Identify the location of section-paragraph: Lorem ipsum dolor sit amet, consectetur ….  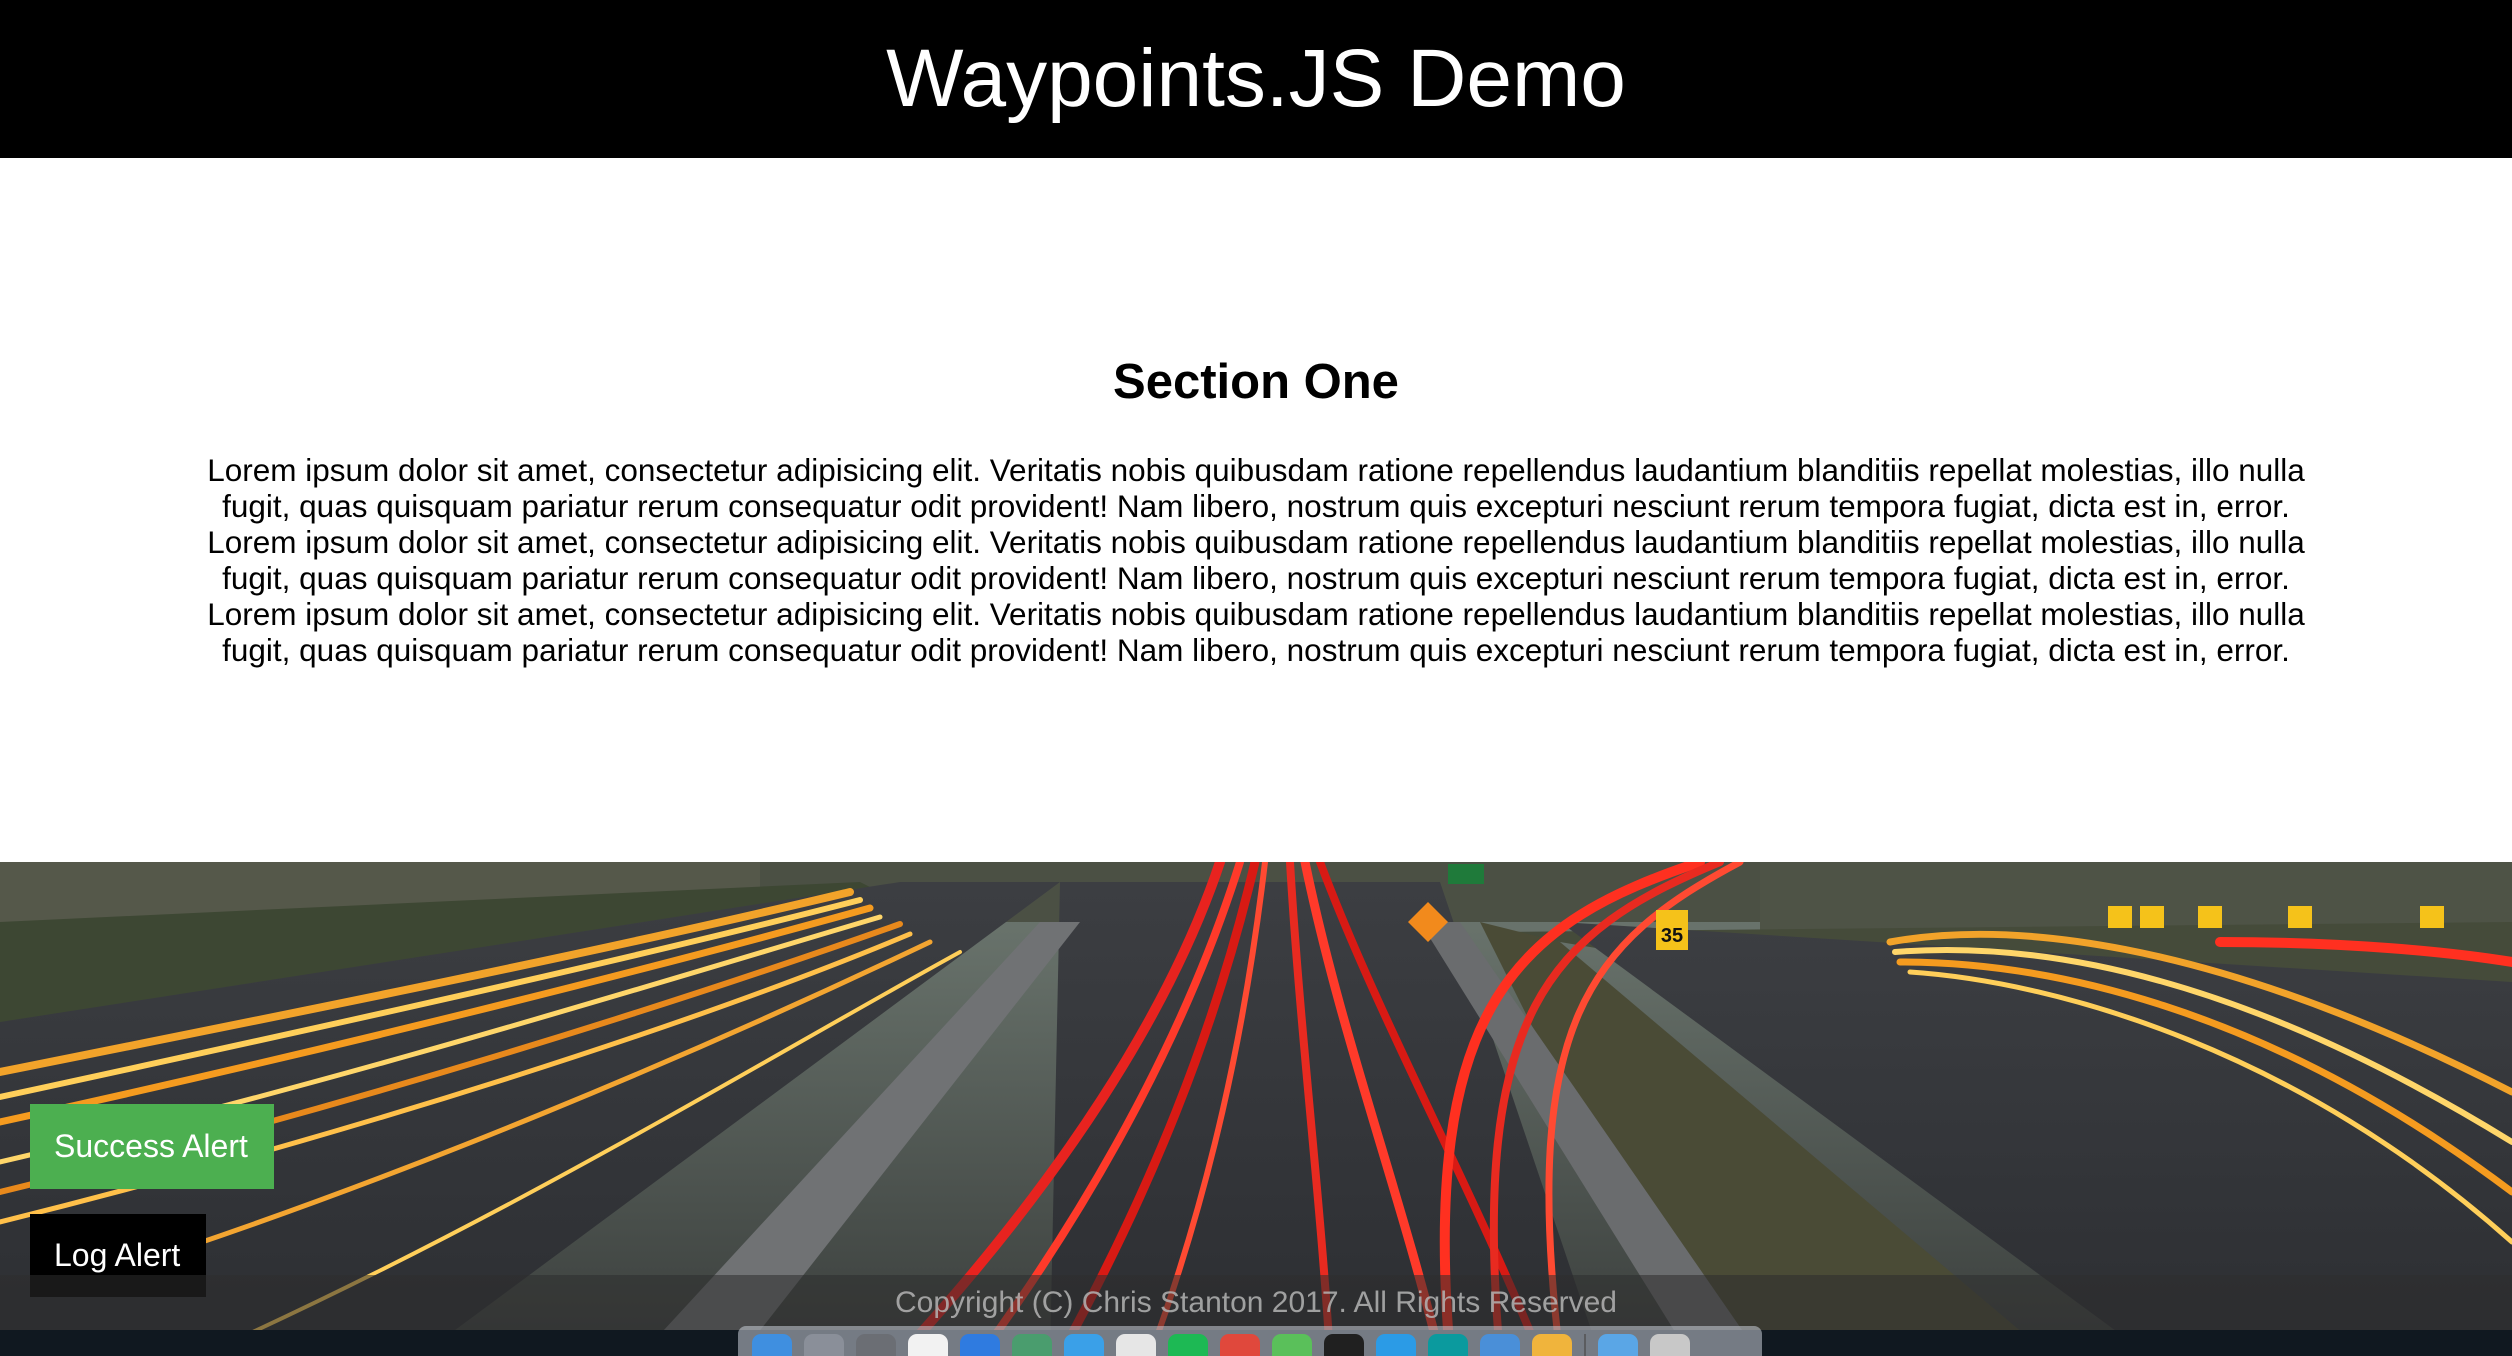
(1256, 560).